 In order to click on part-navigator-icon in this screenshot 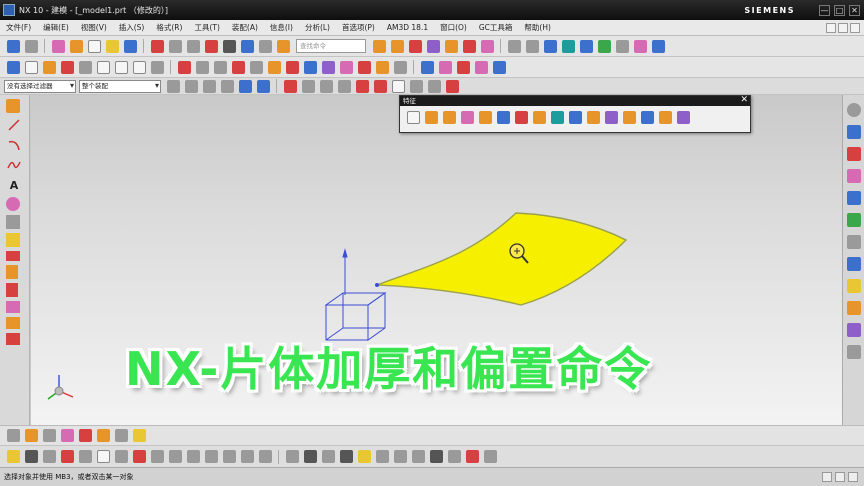, I will do `click(13, 106)`.